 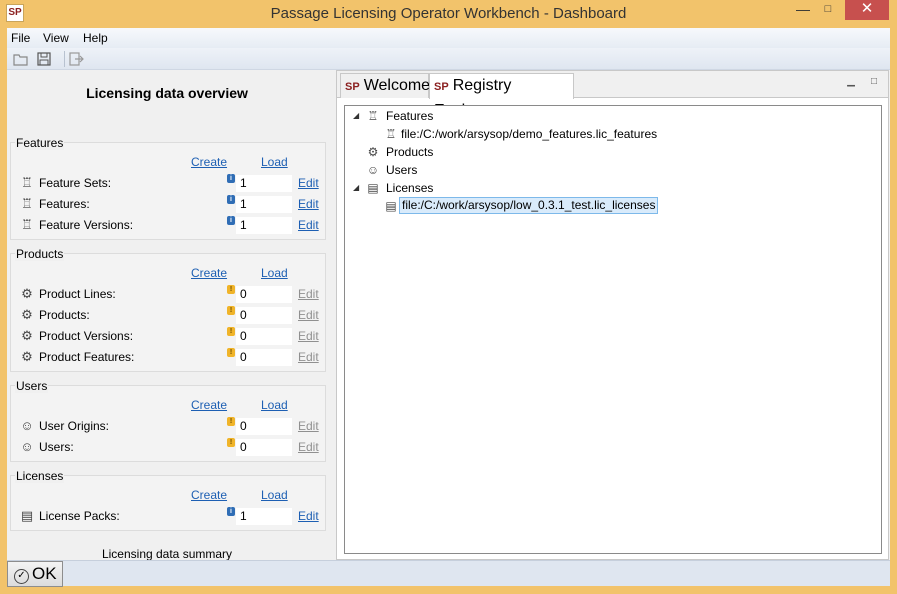 I want to click on row-label: Product Features:, so click(x=87, y=357).